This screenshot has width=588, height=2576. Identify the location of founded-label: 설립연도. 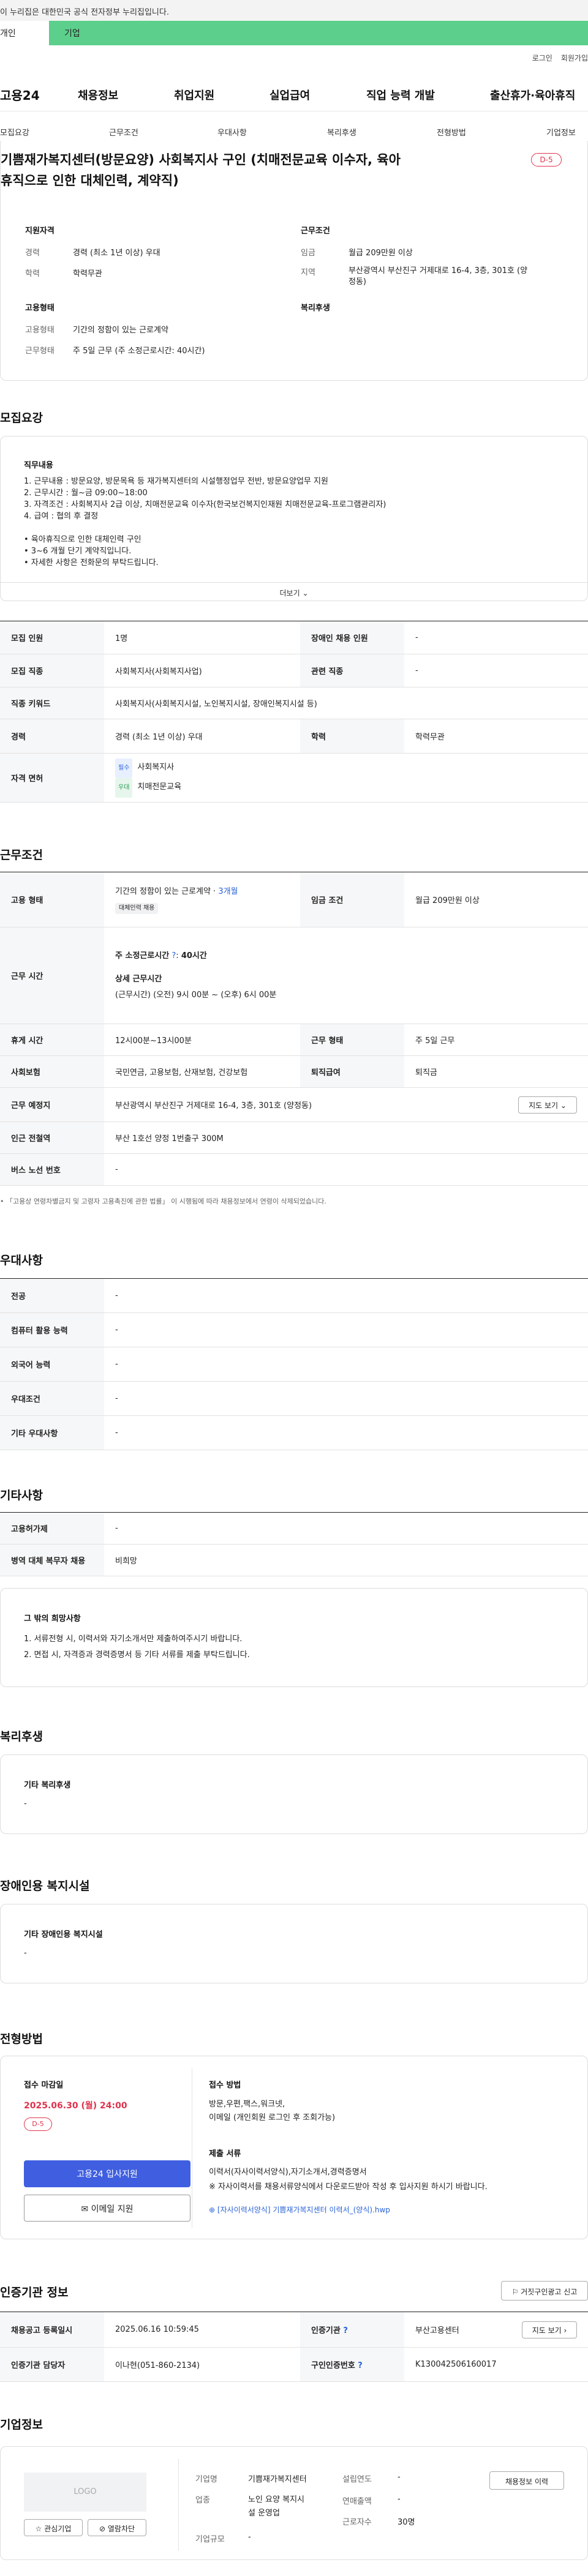
(357, 2479).